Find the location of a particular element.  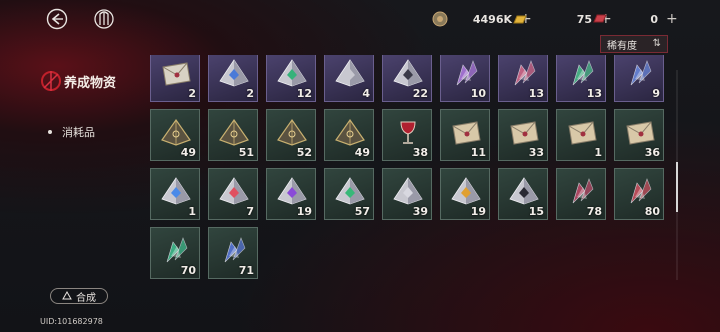

inventory-item-slot: 4 is located at coordinates (349, 78).